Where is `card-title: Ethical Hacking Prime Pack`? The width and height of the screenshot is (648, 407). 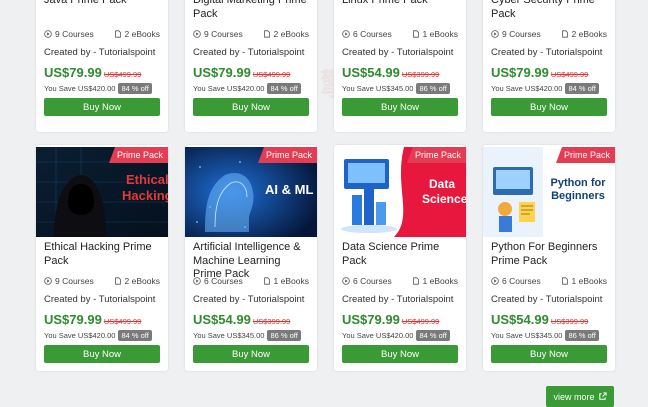 card-title: Ethical Hacking Prime Pack is located at coordinates (102, 254).